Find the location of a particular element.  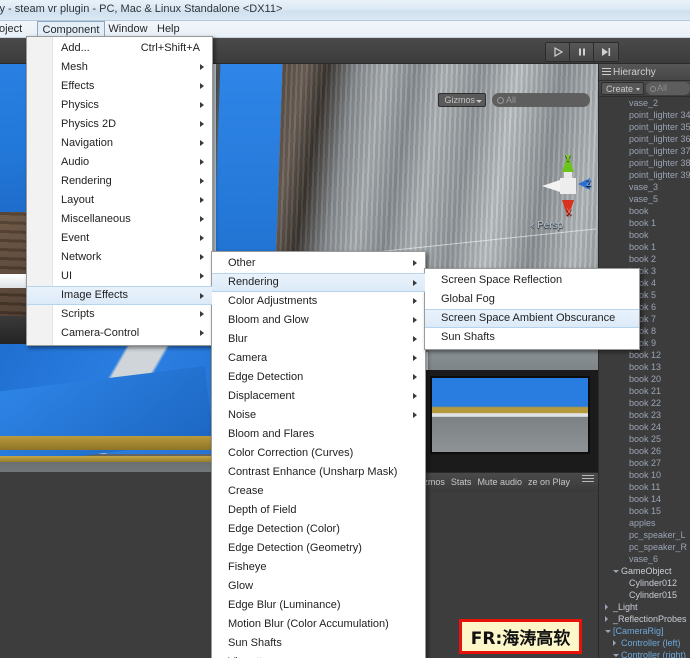

menubar-item-window: Window is located at coordinates (127, 29).